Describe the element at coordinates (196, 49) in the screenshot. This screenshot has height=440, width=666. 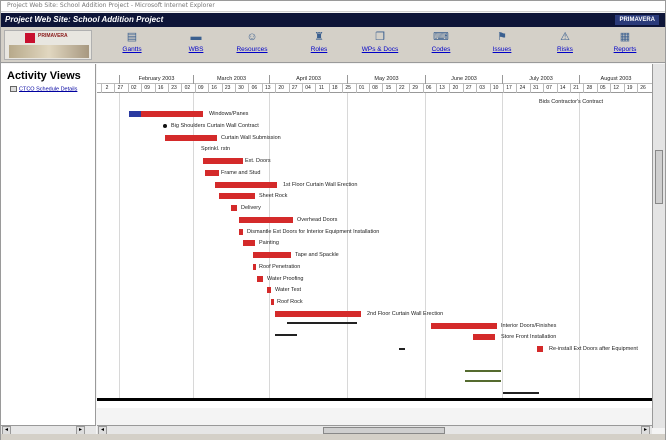
I see `nav-label: WBS` at that location.